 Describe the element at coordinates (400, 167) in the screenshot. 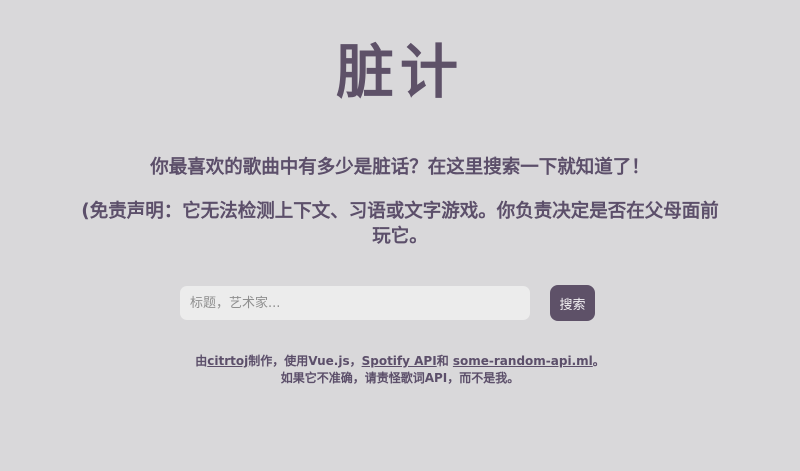

I see `subtitle: 你最喜欢的歌曲中有多少是脏话？在这里搜索一下就知道了！` at that location.